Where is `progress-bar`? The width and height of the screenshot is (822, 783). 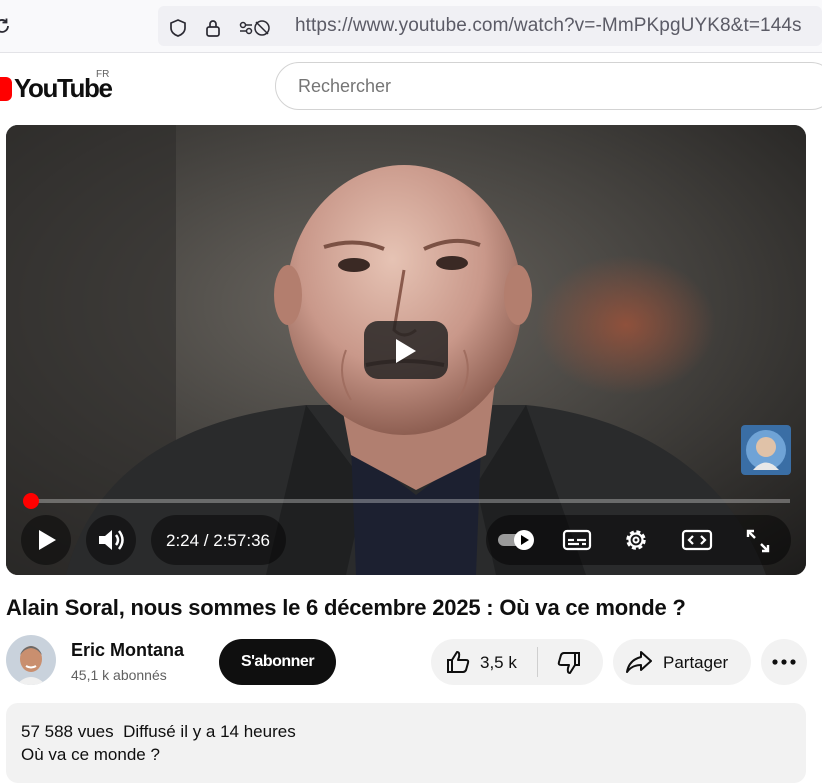 progress-bar is located at coordinates (408, 501).